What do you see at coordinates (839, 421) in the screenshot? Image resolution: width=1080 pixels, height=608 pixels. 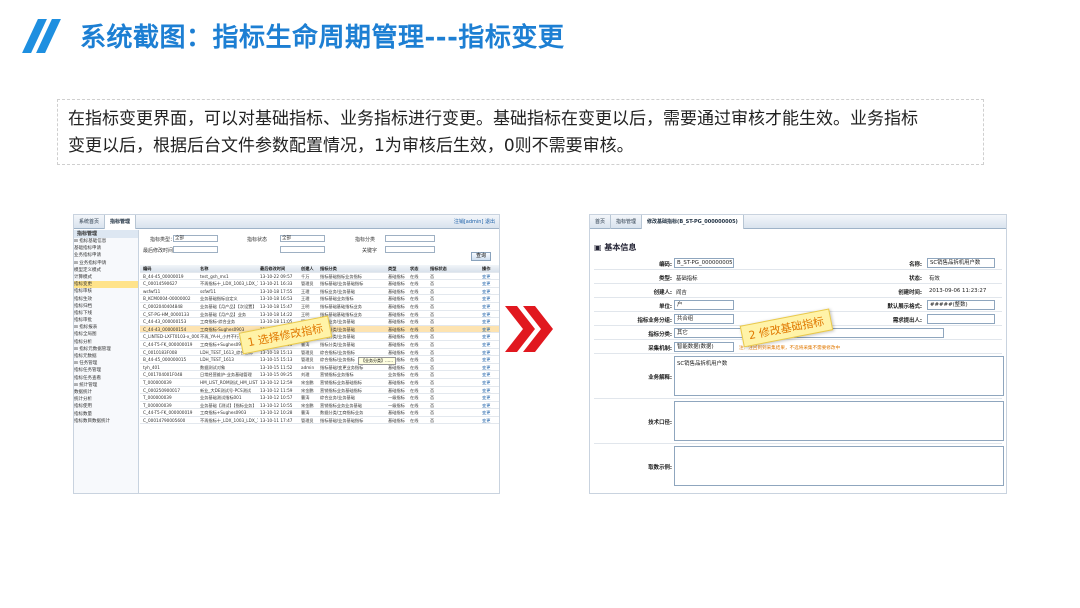 I see `technical-definition-textarea` at bounding box center [839, 421].